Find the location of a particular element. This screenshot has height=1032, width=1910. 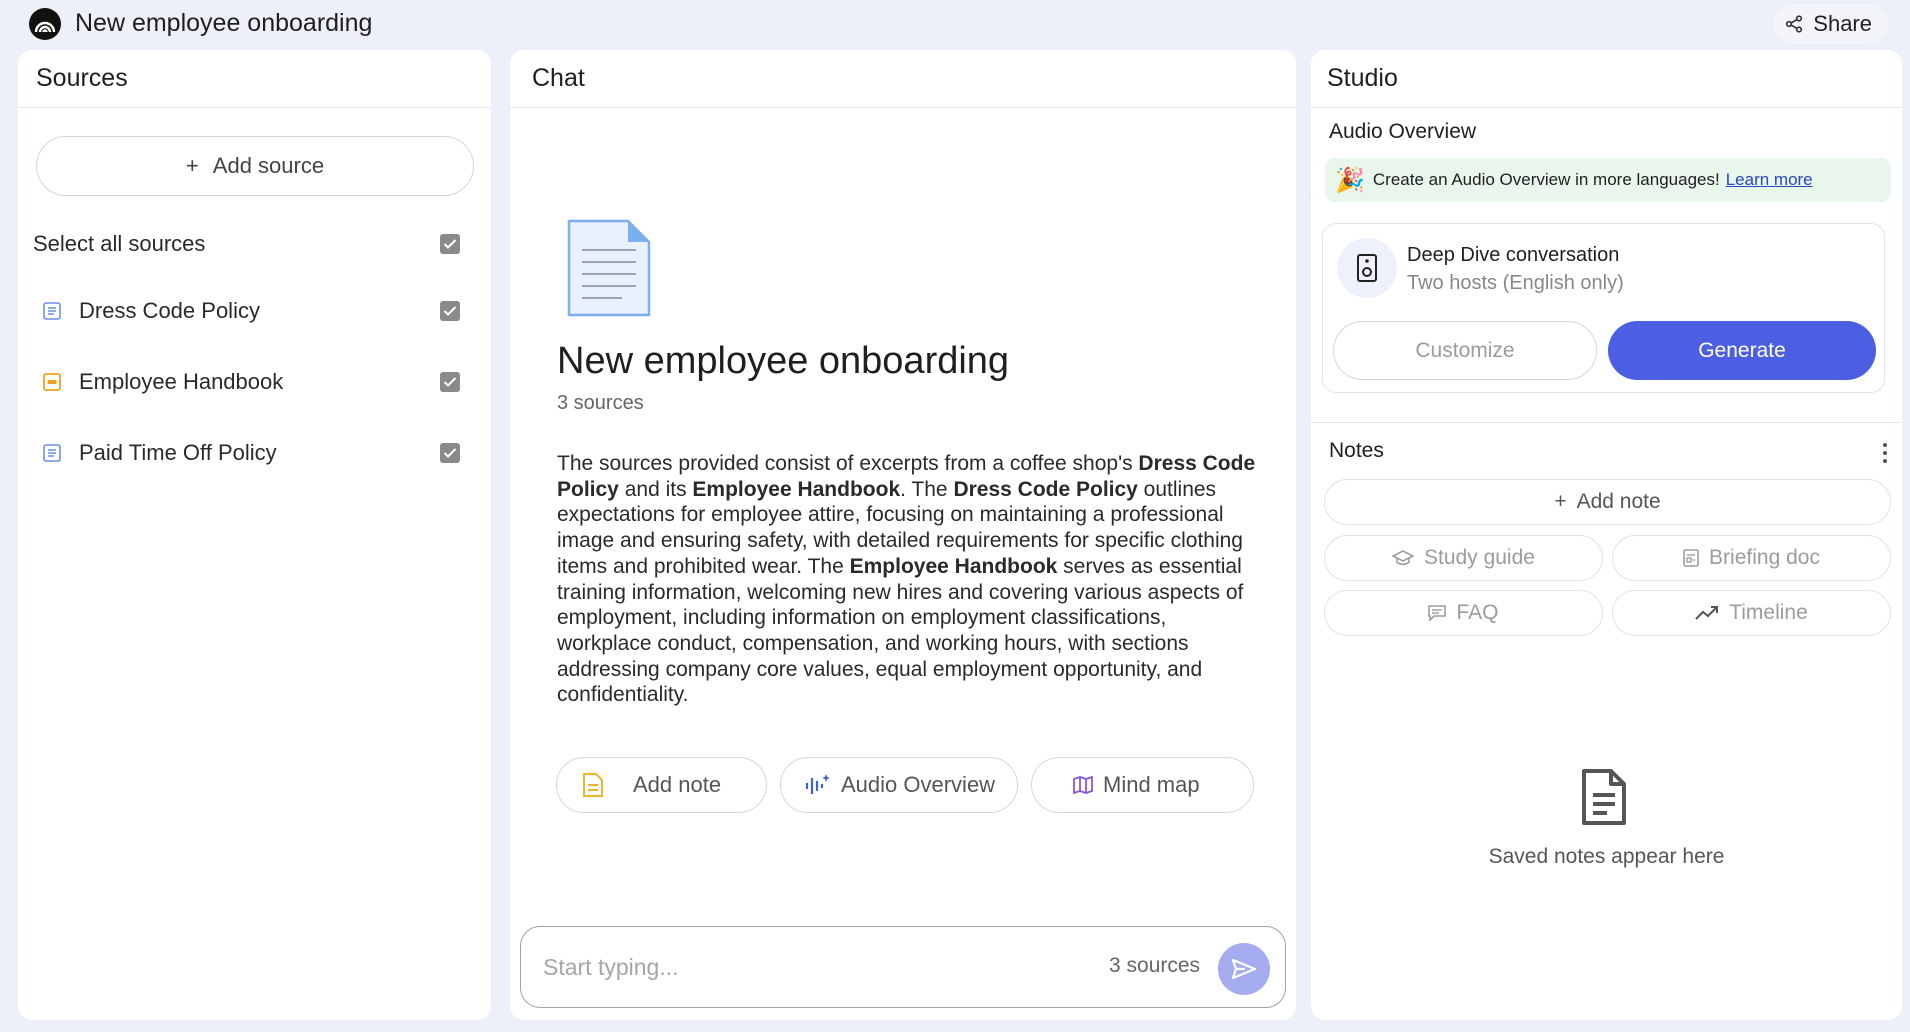

share-button: Share is located at coordinates (1830, 24).